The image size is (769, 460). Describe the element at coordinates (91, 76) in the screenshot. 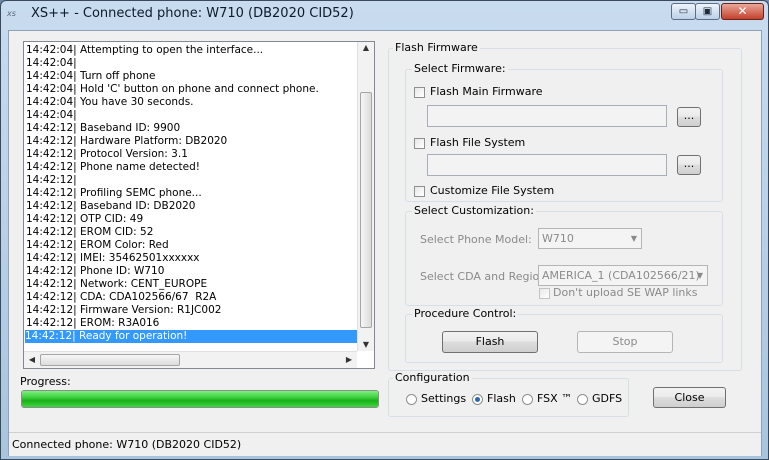

I see `log-line: 14:42:04| Turn off phone` at that location.